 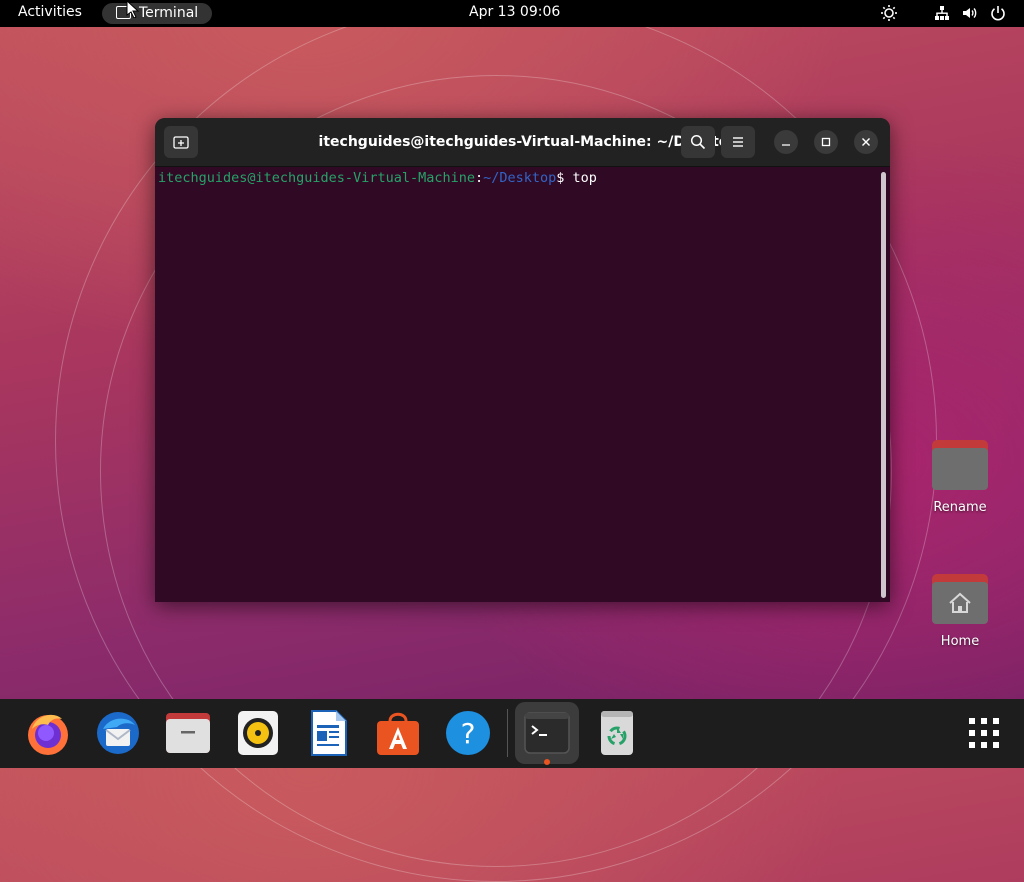 I want to click on minimize-icon, so click(x=786, y=145).